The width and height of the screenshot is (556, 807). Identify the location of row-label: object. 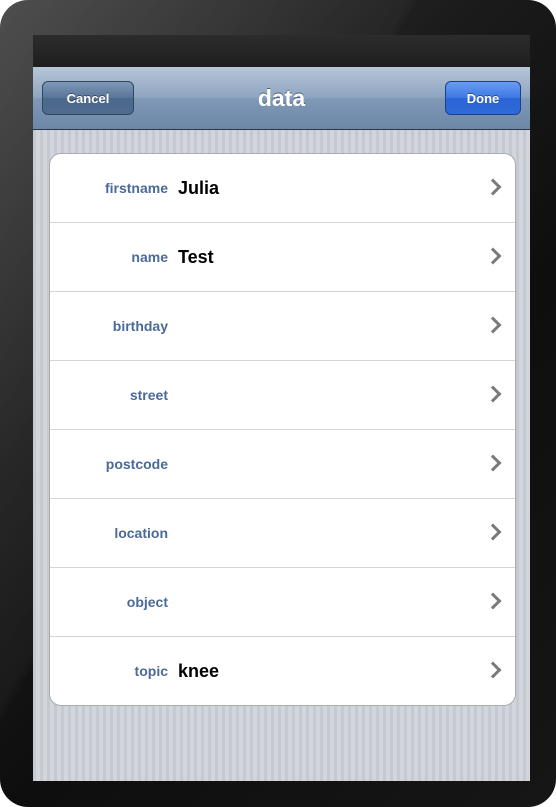
(147, 602).